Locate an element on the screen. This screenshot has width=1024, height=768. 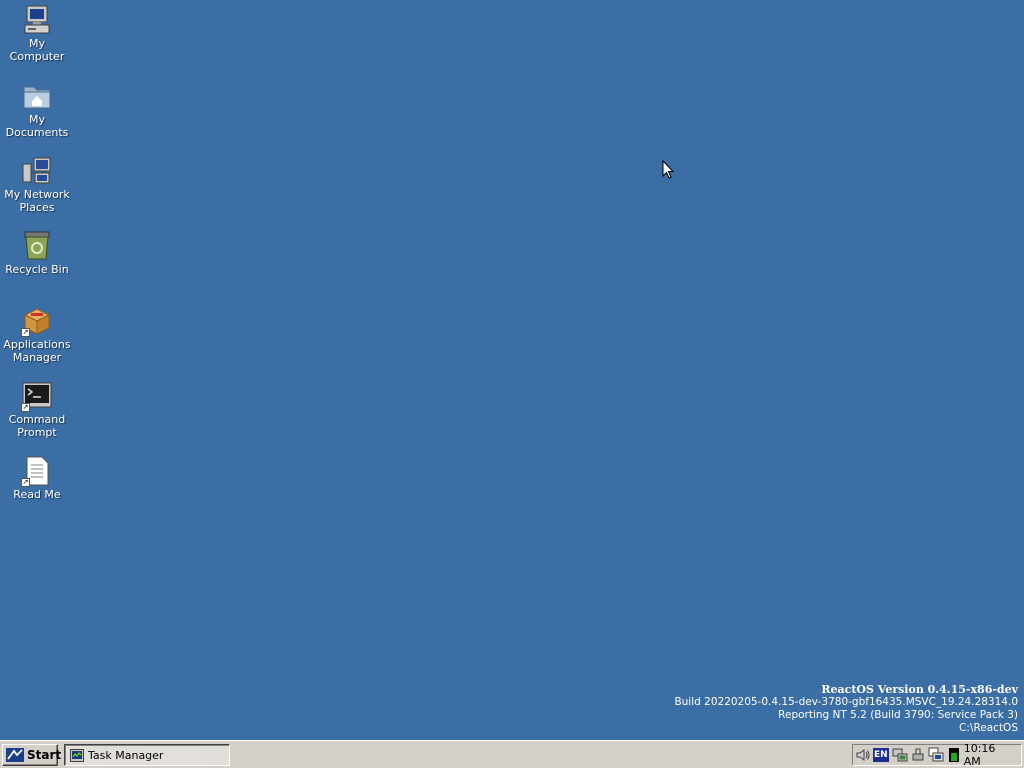
desktop-icon-label: My Computer is located at coordinates (37, 50).